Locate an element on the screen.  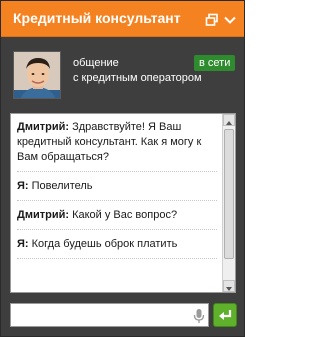
window-title: Кредитный консультант is located at coordinates (97, 18).